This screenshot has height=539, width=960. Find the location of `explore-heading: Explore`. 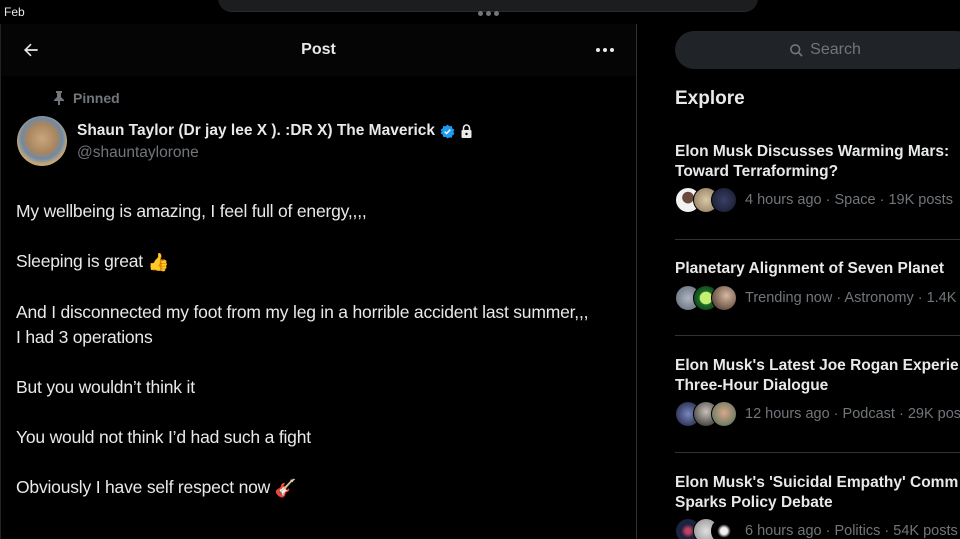

explore-heading: Explore is located at coordinates (710, 98).